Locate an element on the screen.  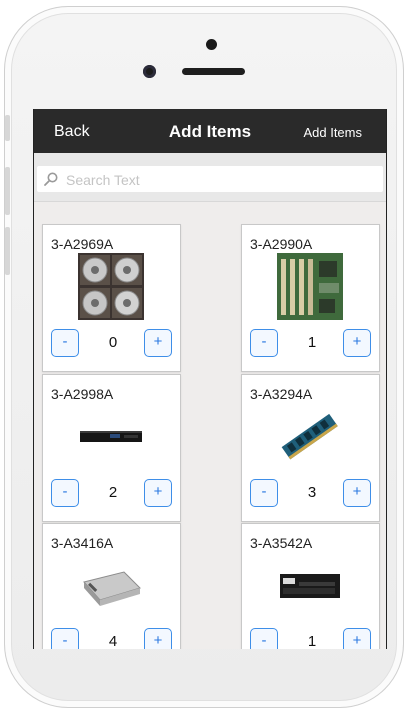
item-card: 3-A2990A - + is located at coordinates (310, 298).